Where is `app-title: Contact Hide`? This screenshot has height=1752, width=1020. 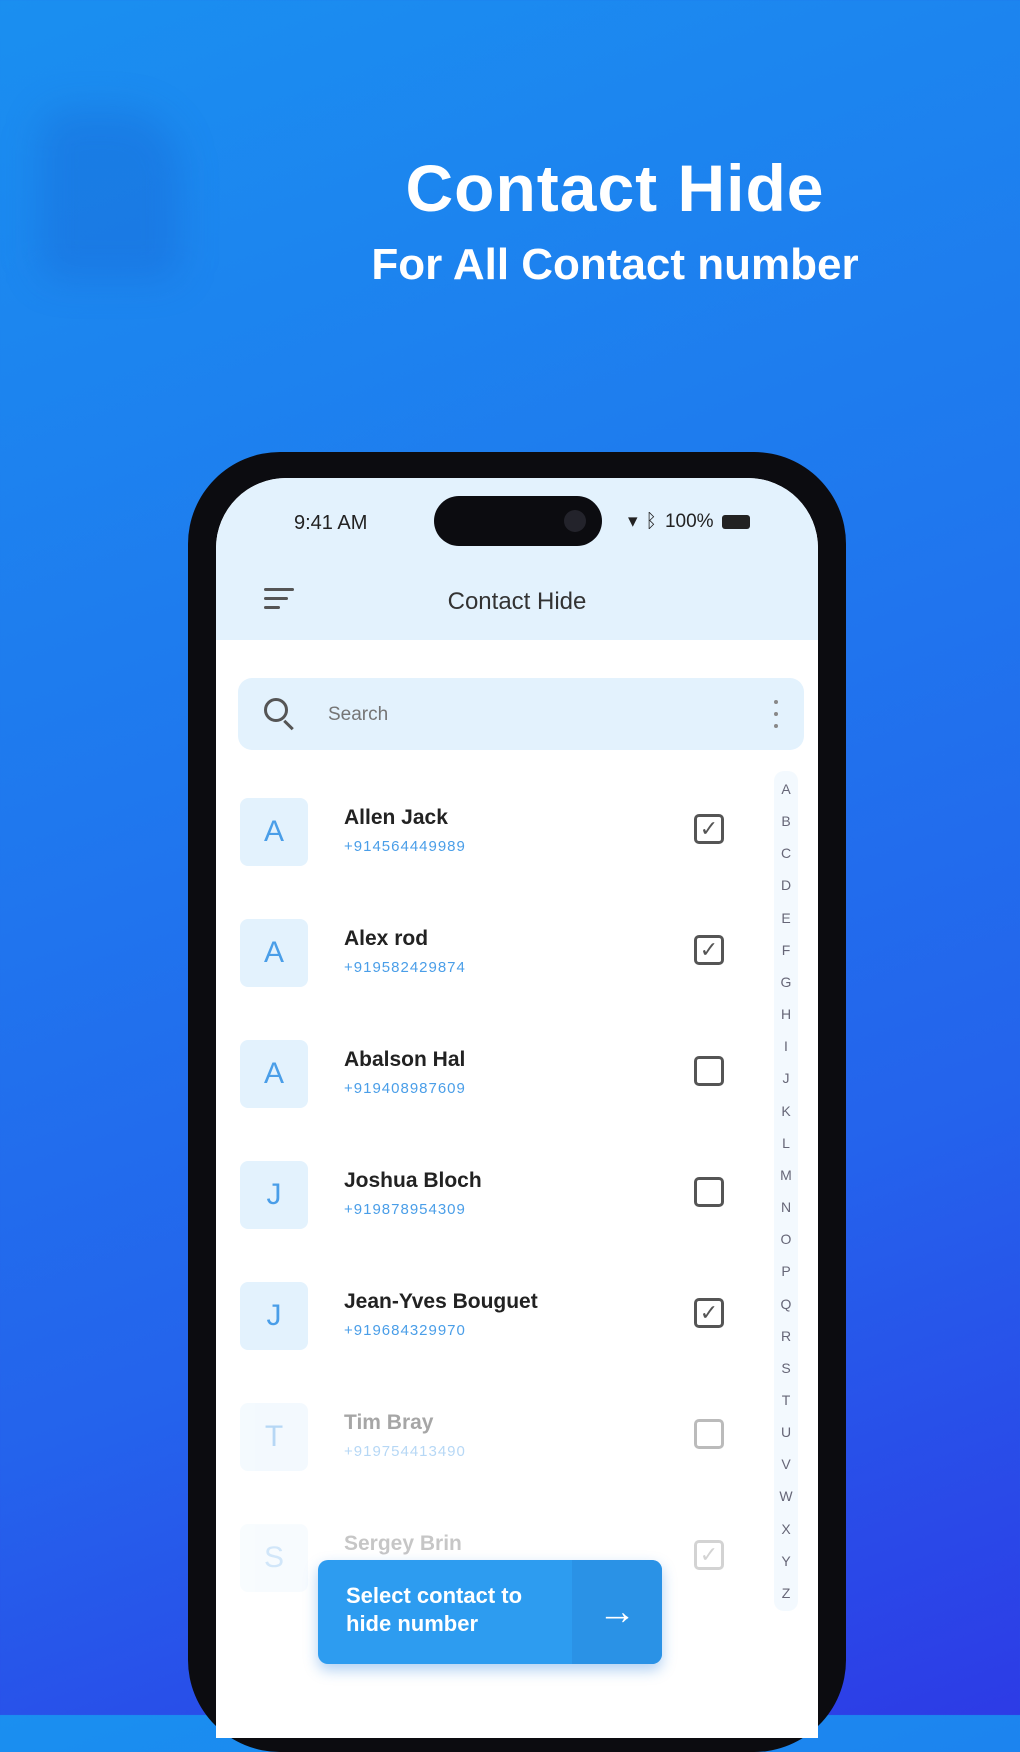 app-title: Contact Hide is located at coordinates (517, 601).